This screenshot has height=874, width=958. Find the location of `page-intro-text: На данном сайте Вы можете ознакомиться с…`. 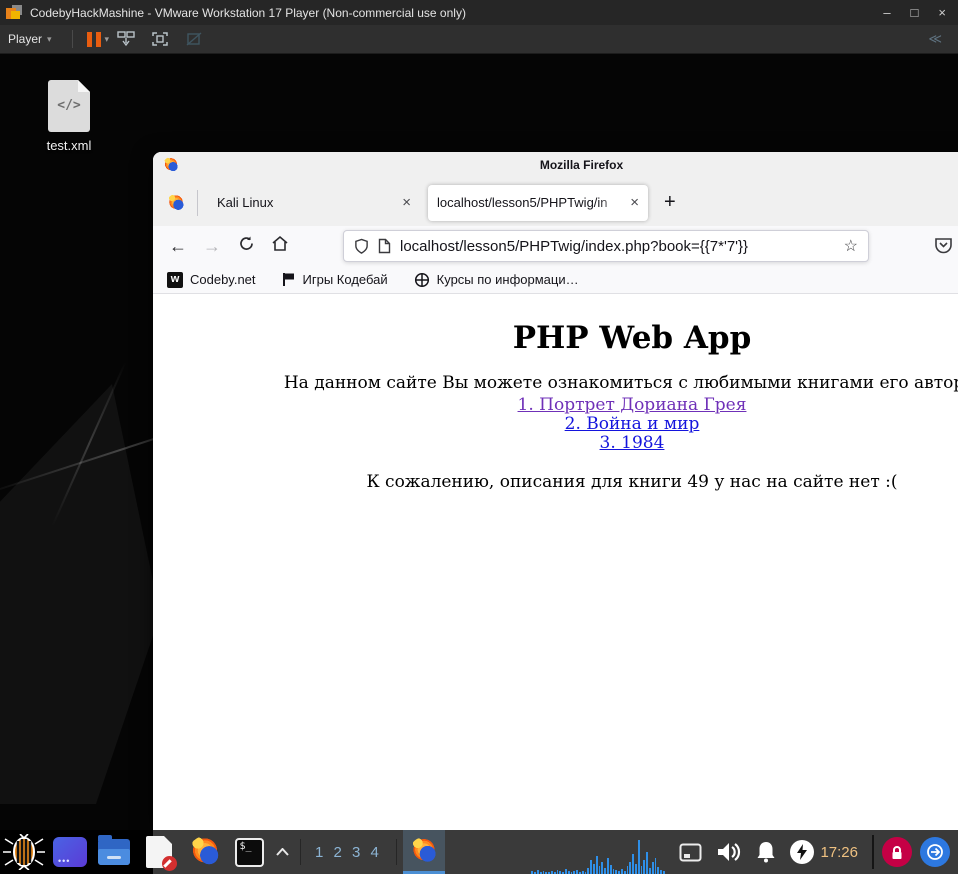

page-intro-text: На данном сайте Вы можете ознакомиться с… is located at coordinates (620, 383).